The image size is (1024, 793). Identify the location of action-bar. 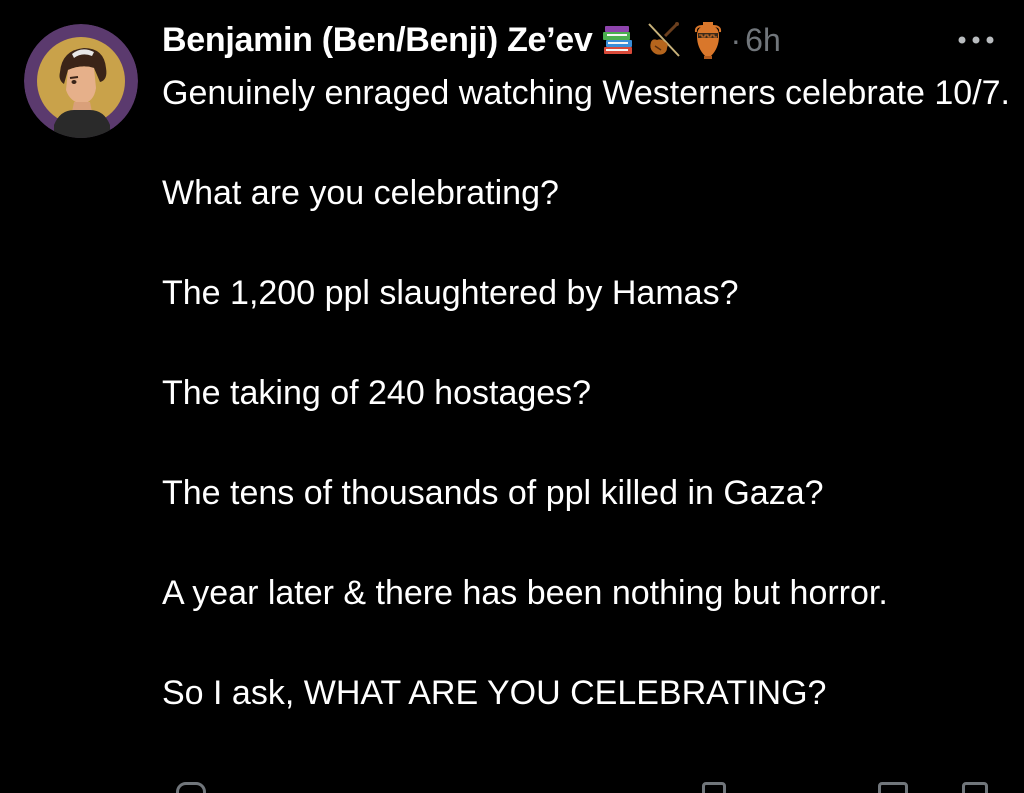
(587, 787).